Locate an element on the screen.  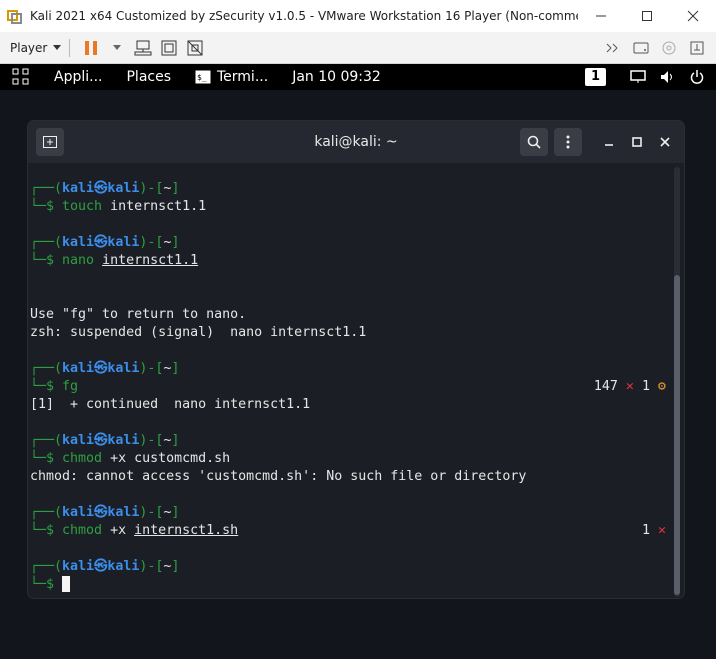
pause-button is located at coordinates (91, 48).